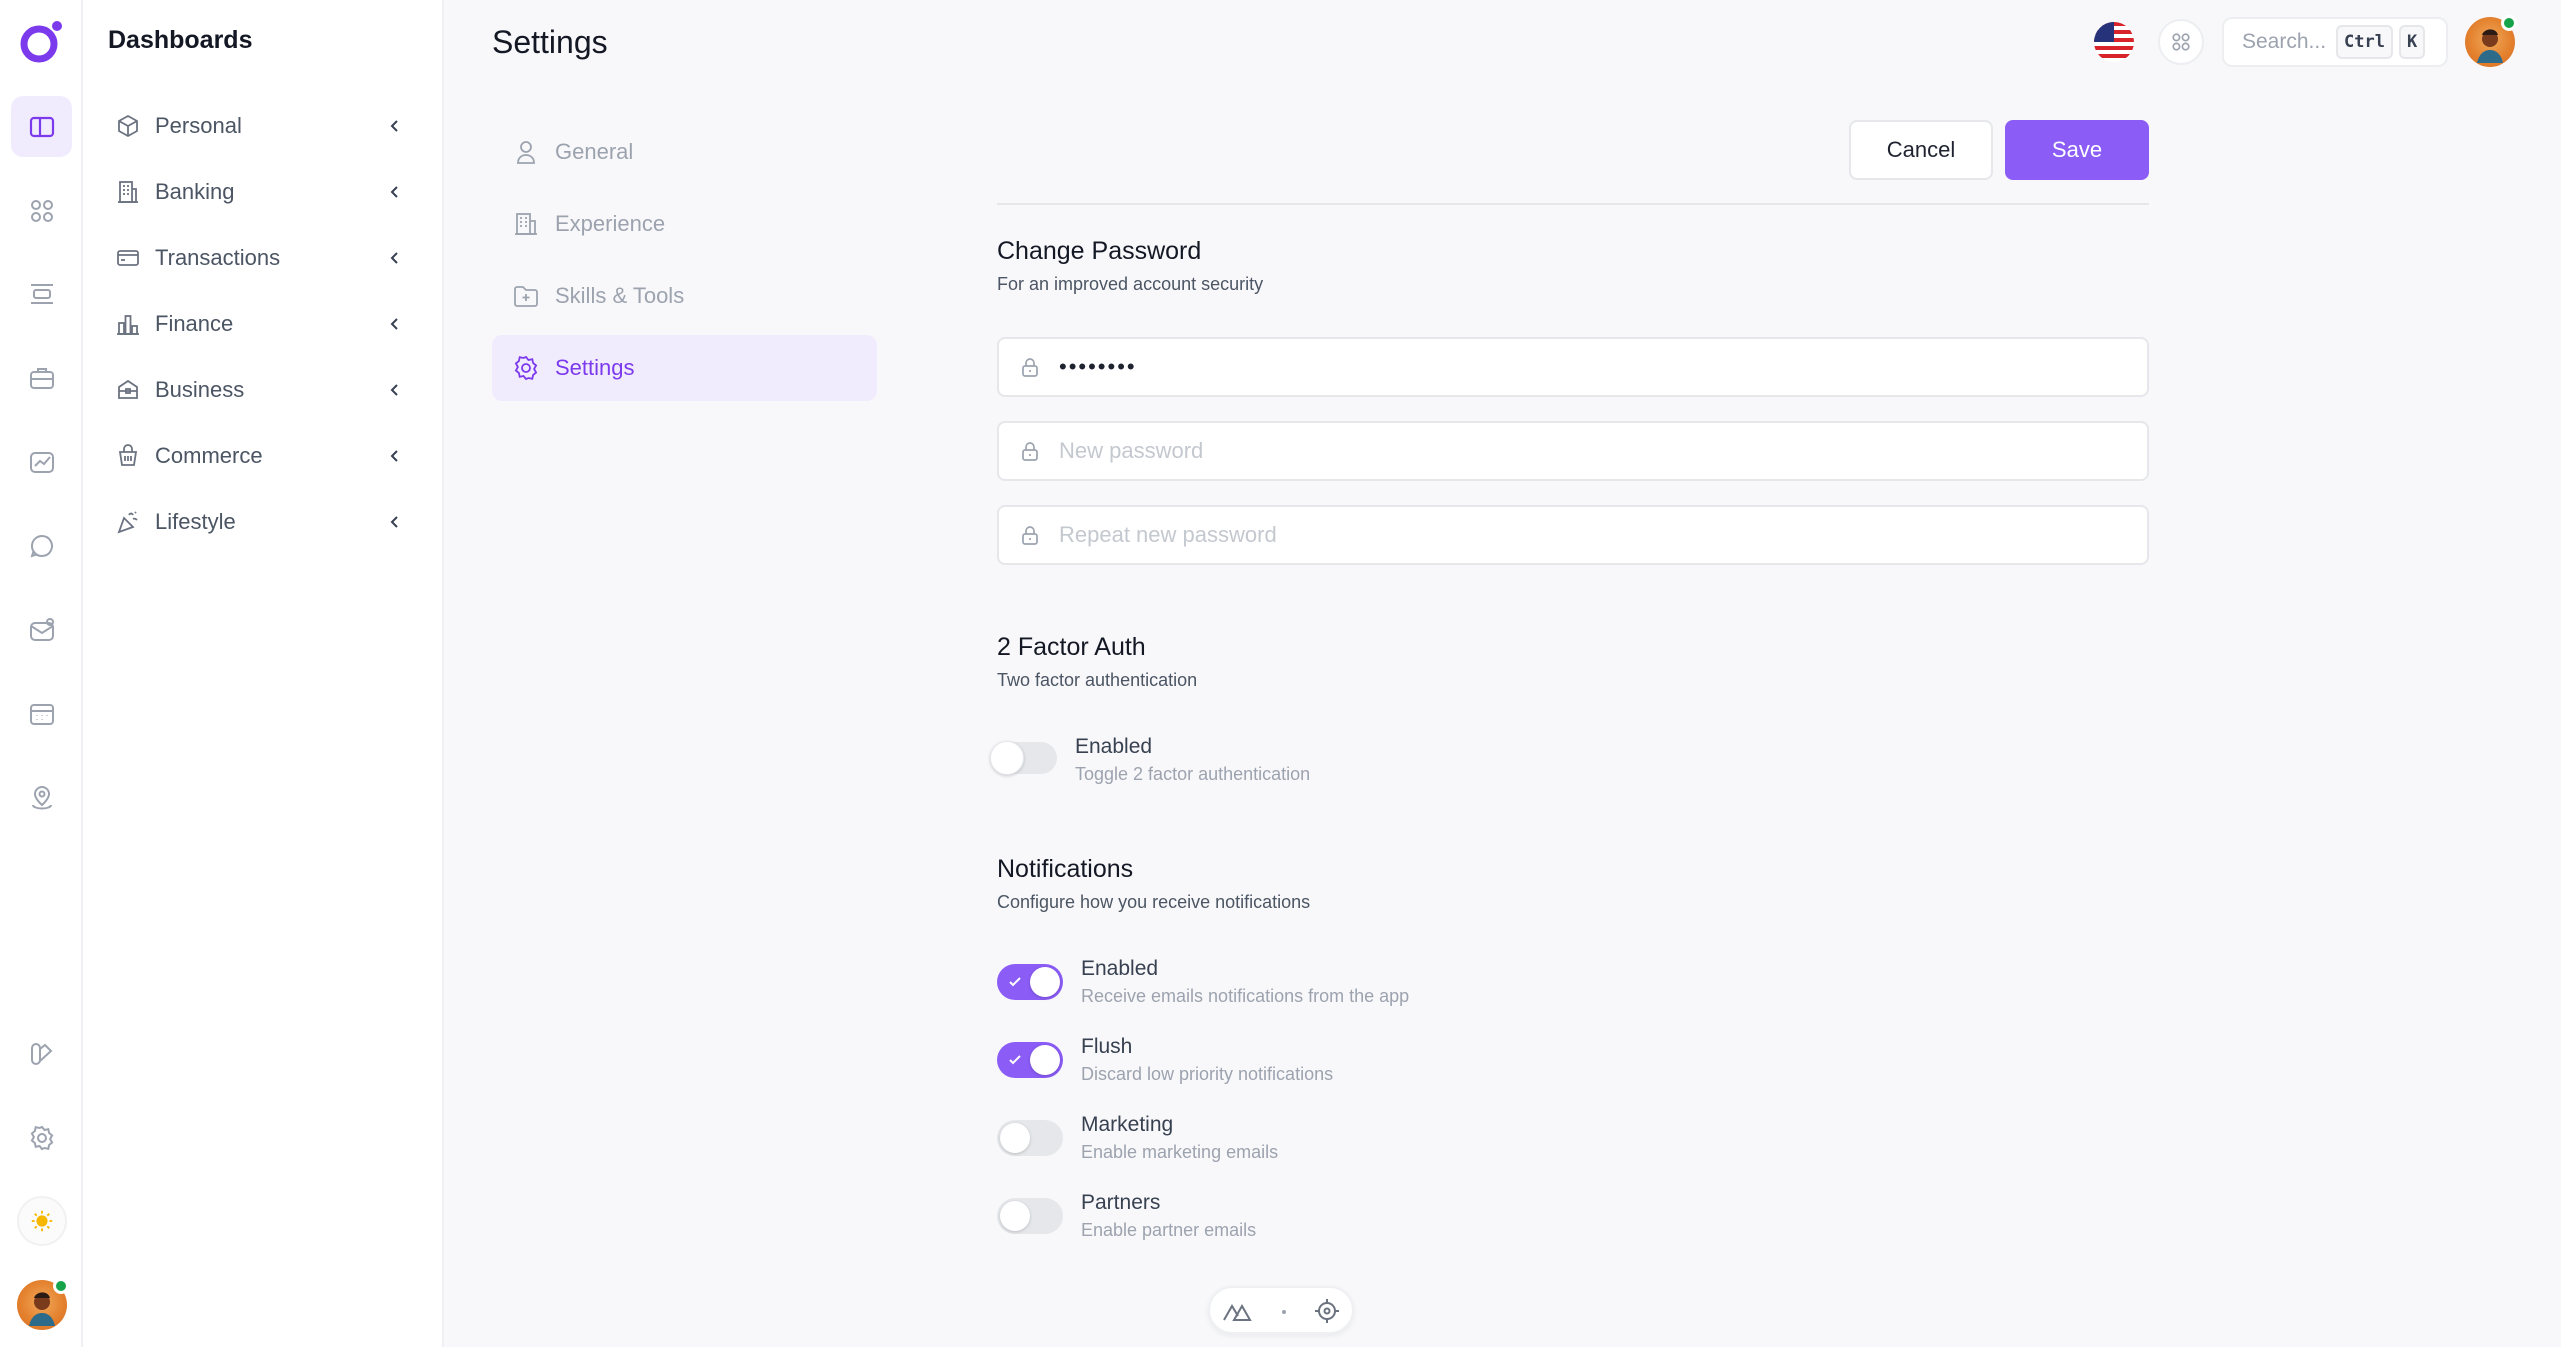 The height and width of the screenshot is (1347, 2561). Describe the element at coordinates (1015, 1060) in the screenshot. I see `check-icon` at that location.